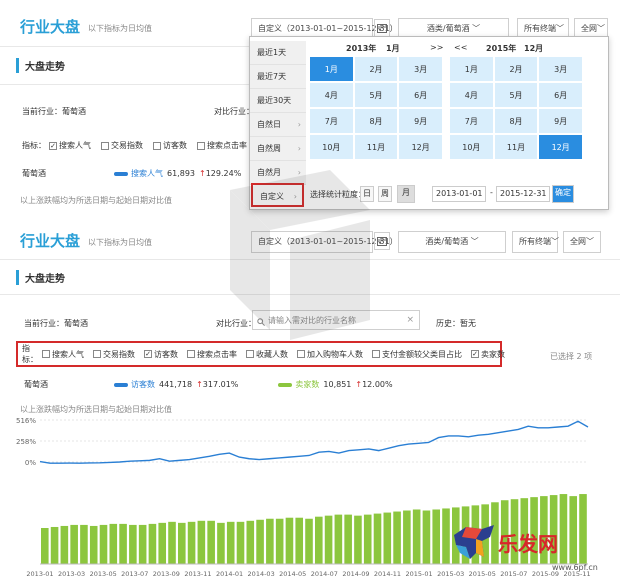 This screenshot has height=584, width=620. Describe the element at coordinates (456, 323) in the screenshot. I see `history: 历史：暂无` at that location.